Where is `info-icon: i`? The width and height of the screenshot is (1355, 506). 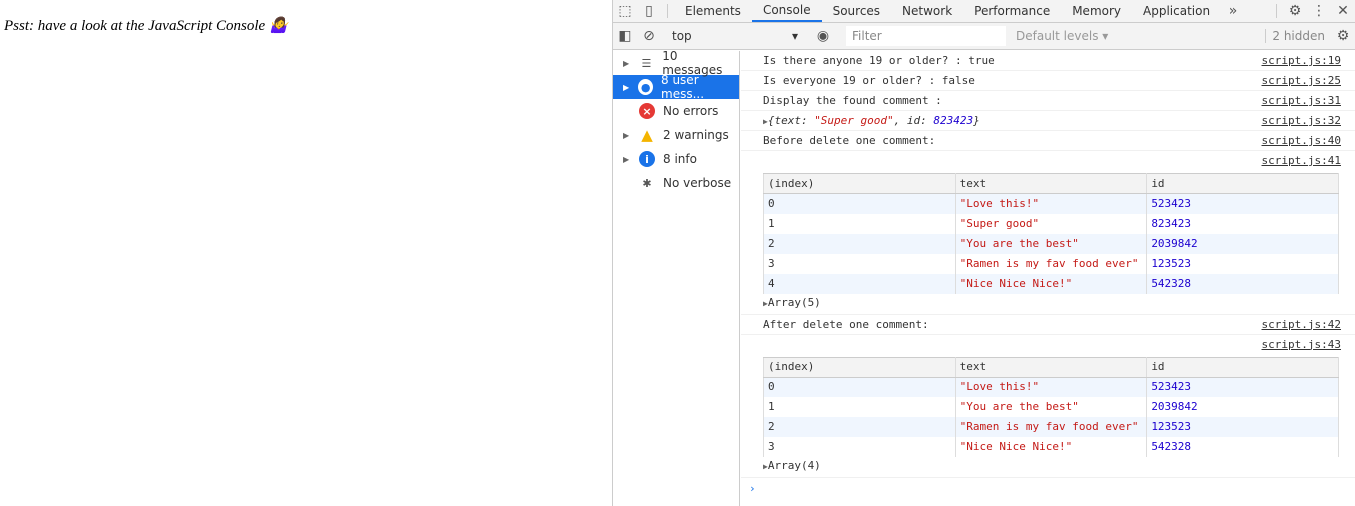 info-icon: i is located at coordinates (647, 159).